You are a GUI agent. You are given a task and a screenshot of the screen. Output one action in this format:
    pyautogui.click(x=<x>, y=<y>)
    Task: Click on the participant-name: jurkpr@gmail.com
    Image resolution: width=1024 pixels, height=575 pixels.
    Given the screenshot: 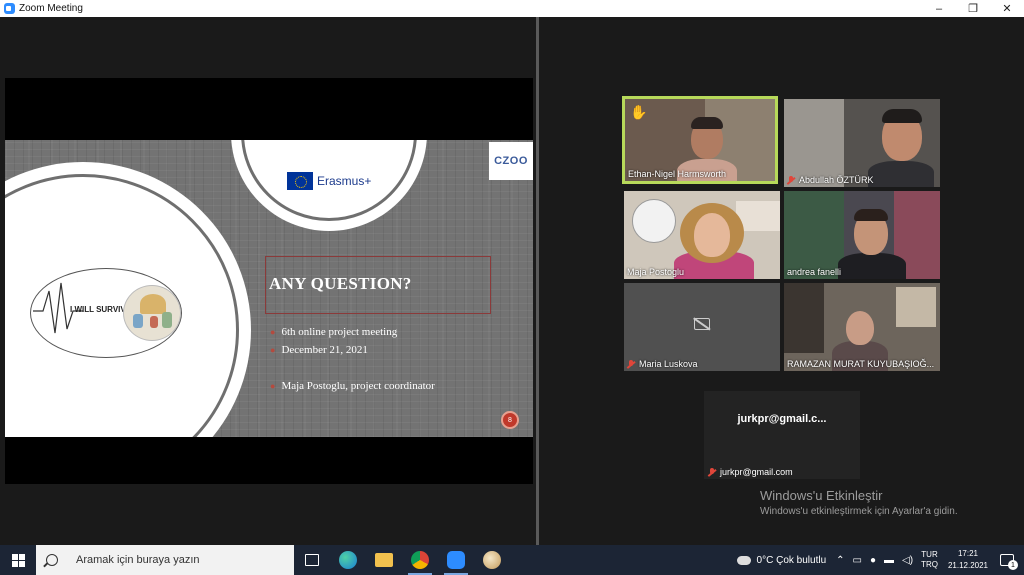 What is the action you would take?
    pyautogui.click(x=750, y=472)
    